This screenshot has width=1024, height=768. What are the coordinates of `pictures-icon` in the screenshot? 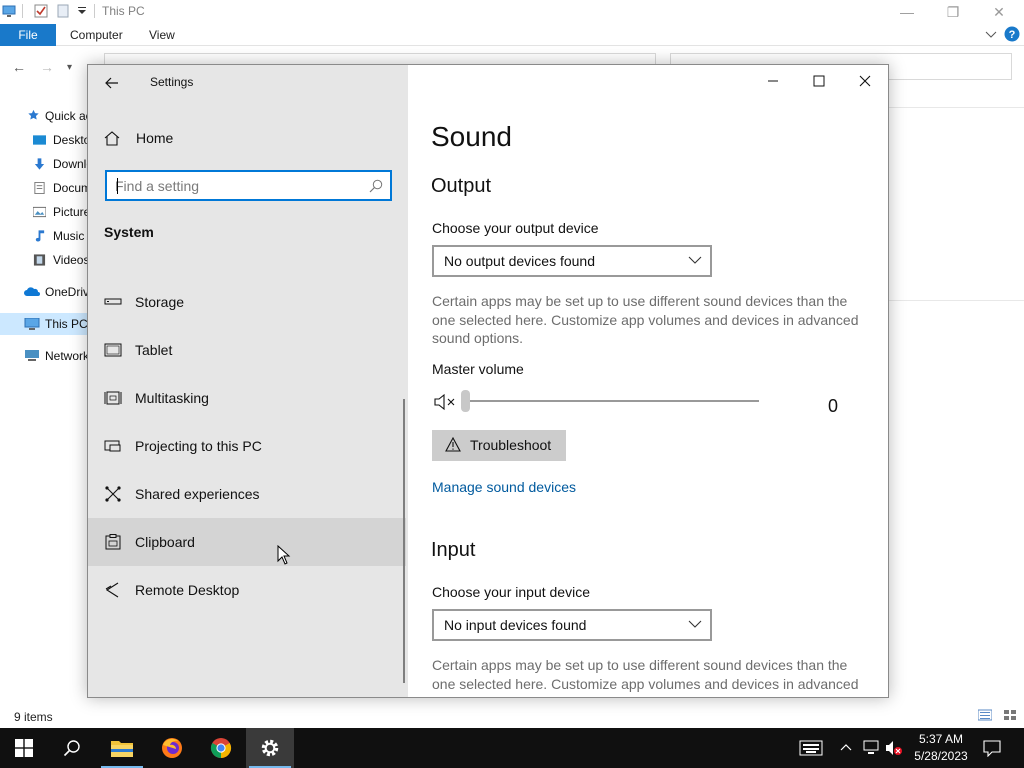 It's located at (39, 212).